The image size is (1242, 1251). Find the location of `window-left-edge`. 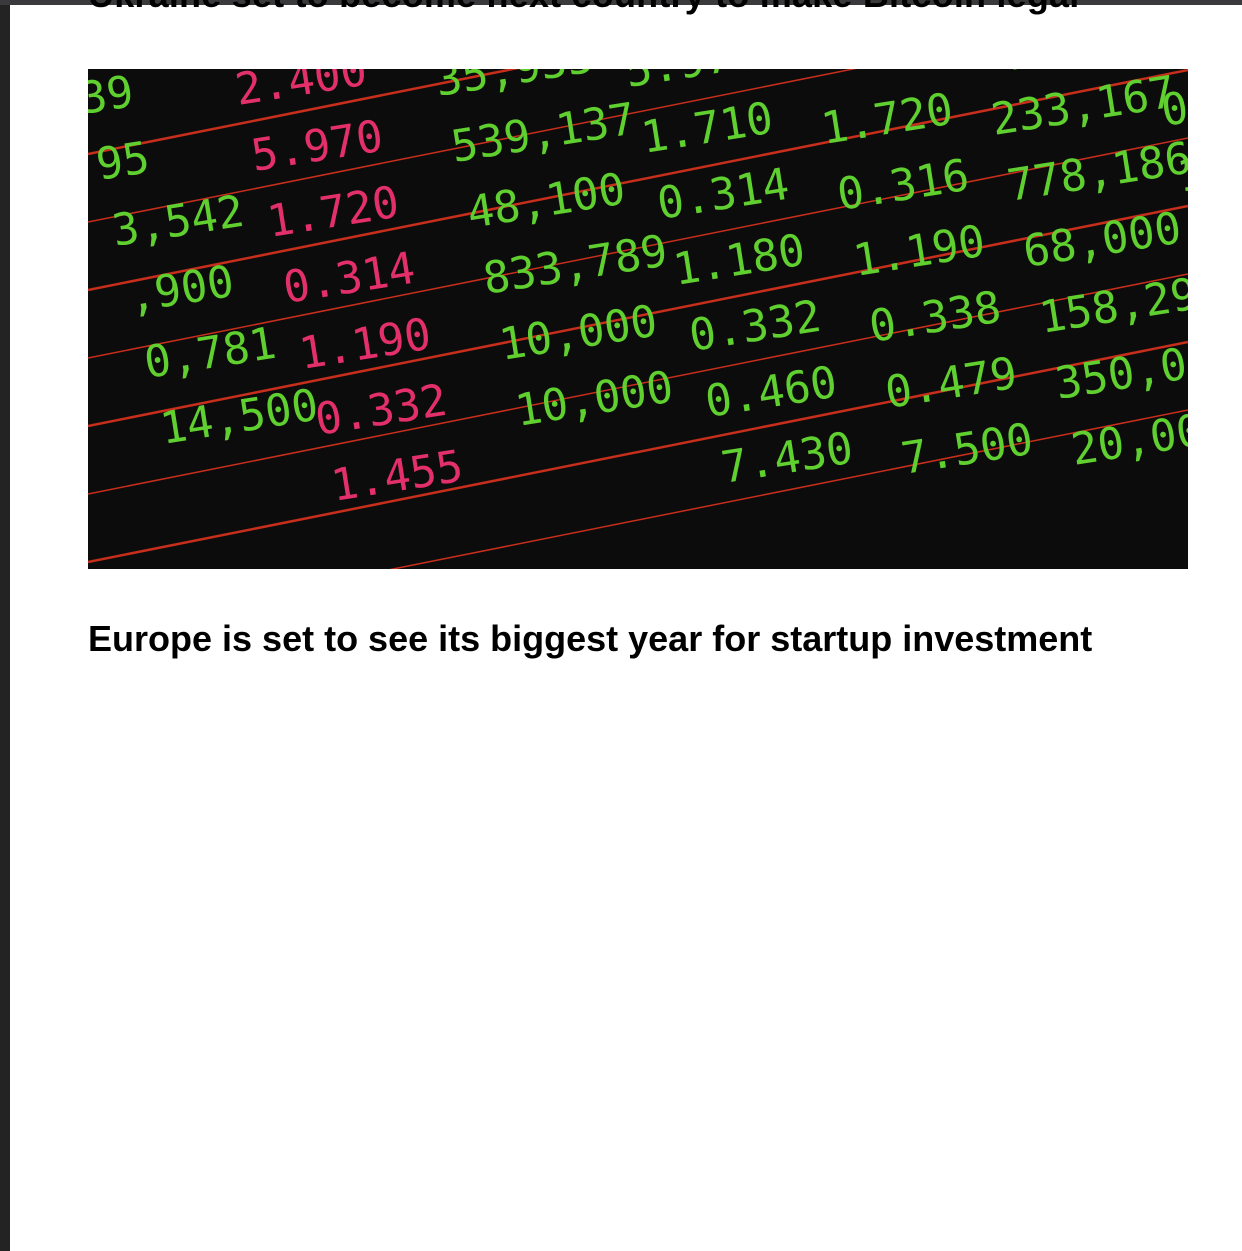

window-left-edge is located at coordinates (5, 625).